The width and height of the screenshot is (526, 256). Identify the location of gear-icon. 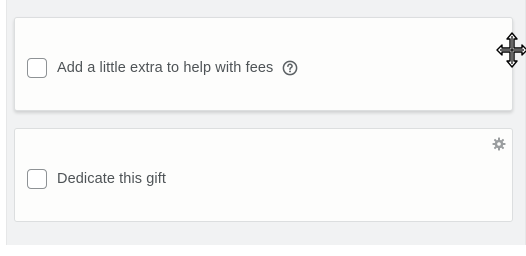
(499, 144).